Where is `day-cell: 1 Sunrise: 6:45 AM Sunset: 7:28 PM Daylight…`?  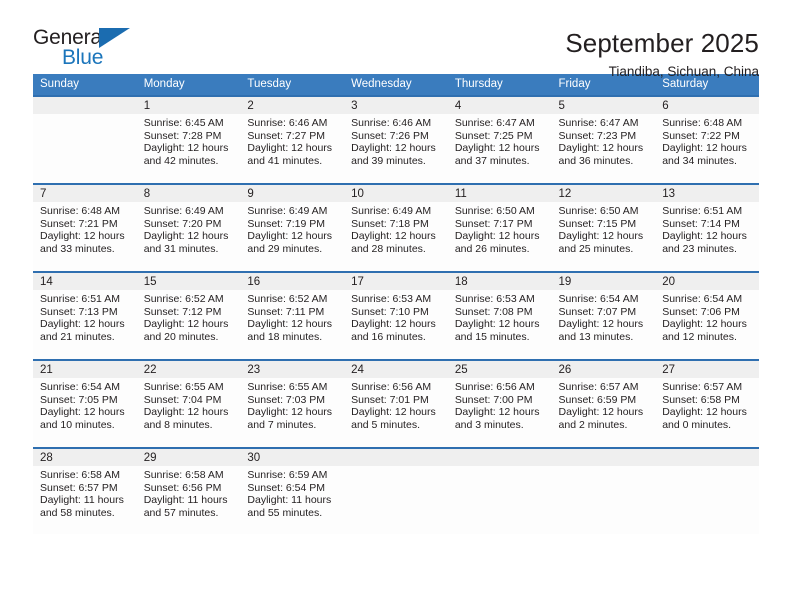
day-cell: 1 Sunrise: 6:45 AM Sunset: 7:28 PM Daylight… is located at coordinates (188, 139).